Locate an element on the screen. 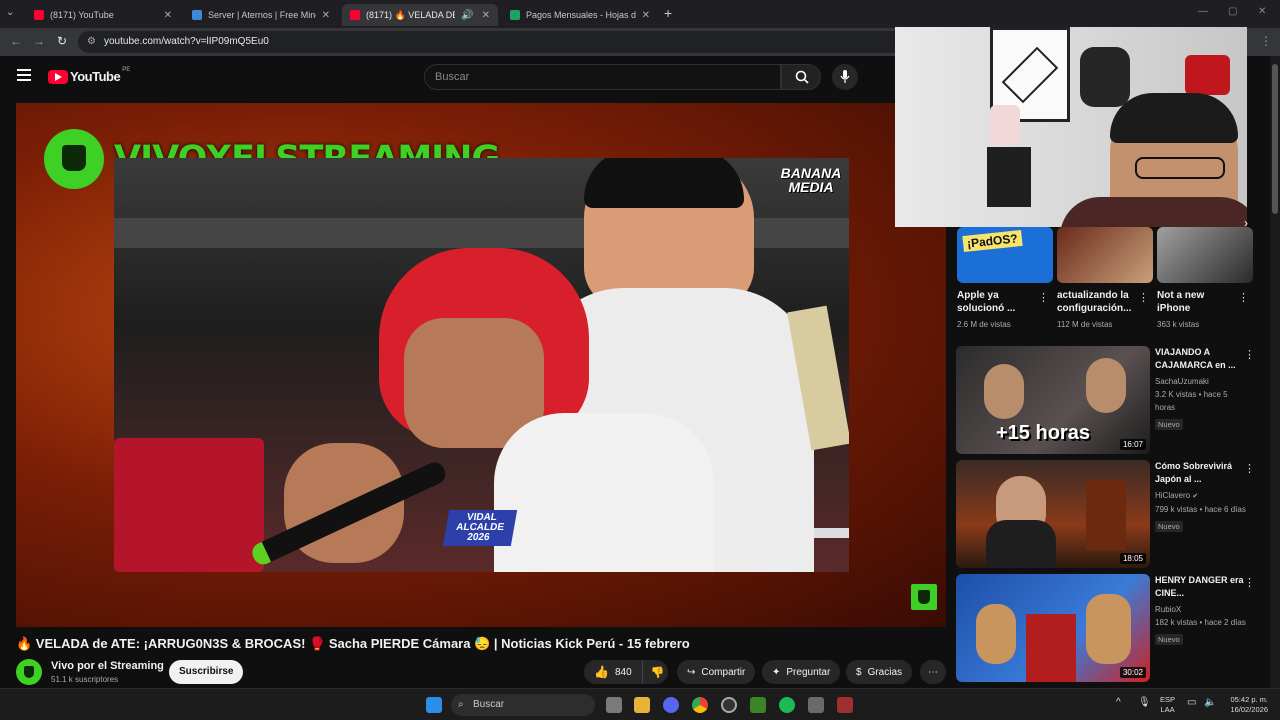  new-tab-icon: + is located at coordinates (668, 13).